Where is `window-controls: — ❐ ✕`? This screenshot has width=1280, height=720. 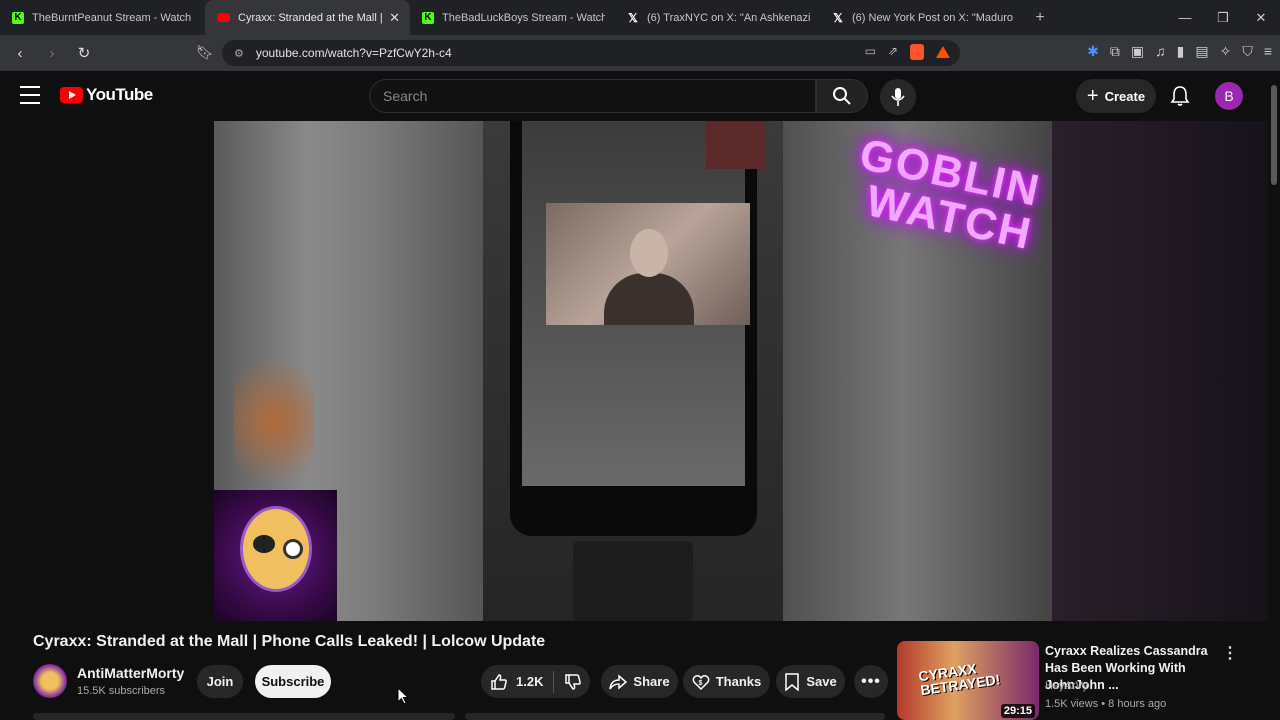
window-controls: — ❐ ✕ is located at coordinates (1223, 17).